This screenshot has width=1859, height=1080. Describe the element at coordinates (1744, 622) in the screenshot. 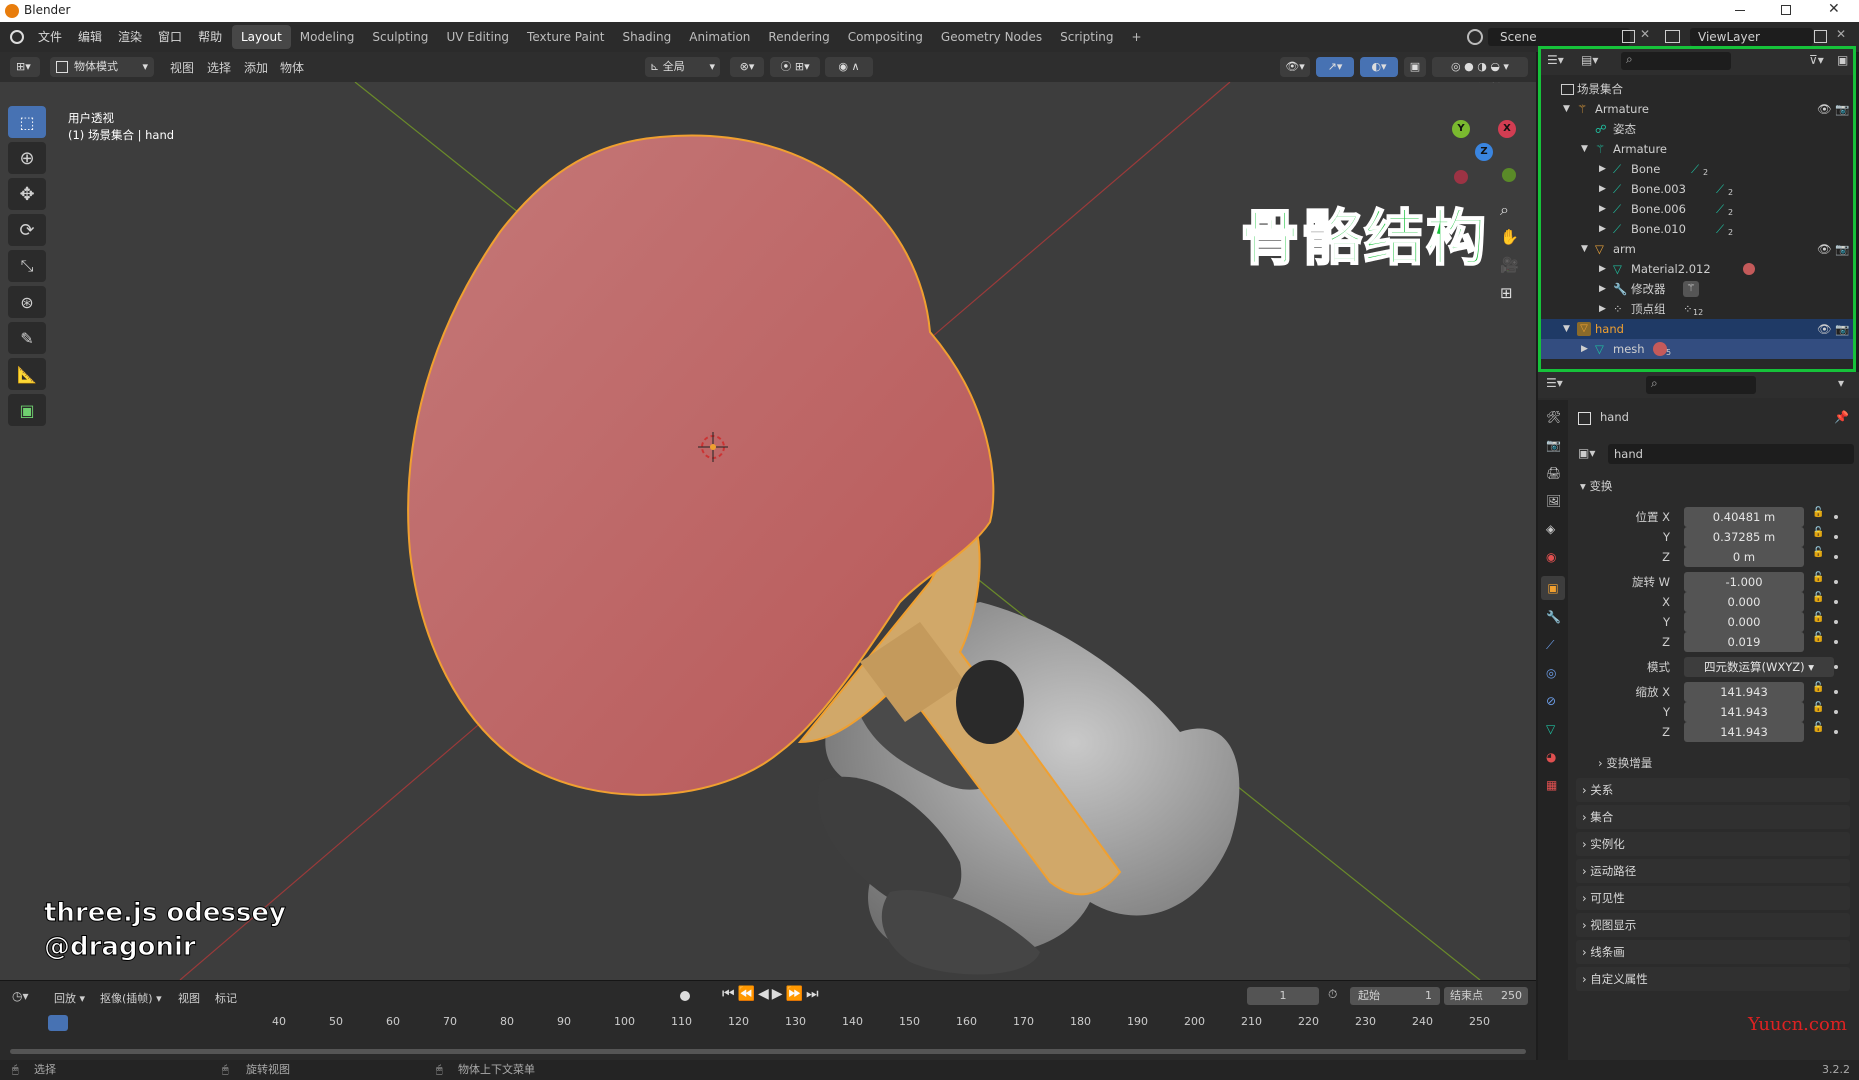

I see `rotation-y-field: 0.000` at that location.